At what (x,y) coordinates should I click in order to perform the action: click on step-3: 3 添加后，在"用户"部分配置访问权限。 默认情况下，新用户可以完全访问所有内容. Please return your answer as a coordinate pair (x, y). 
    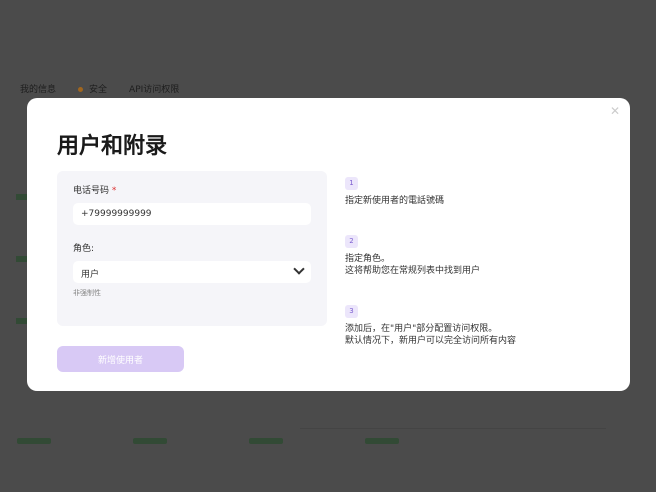
    Looking at the image, I should click on (475, 322).